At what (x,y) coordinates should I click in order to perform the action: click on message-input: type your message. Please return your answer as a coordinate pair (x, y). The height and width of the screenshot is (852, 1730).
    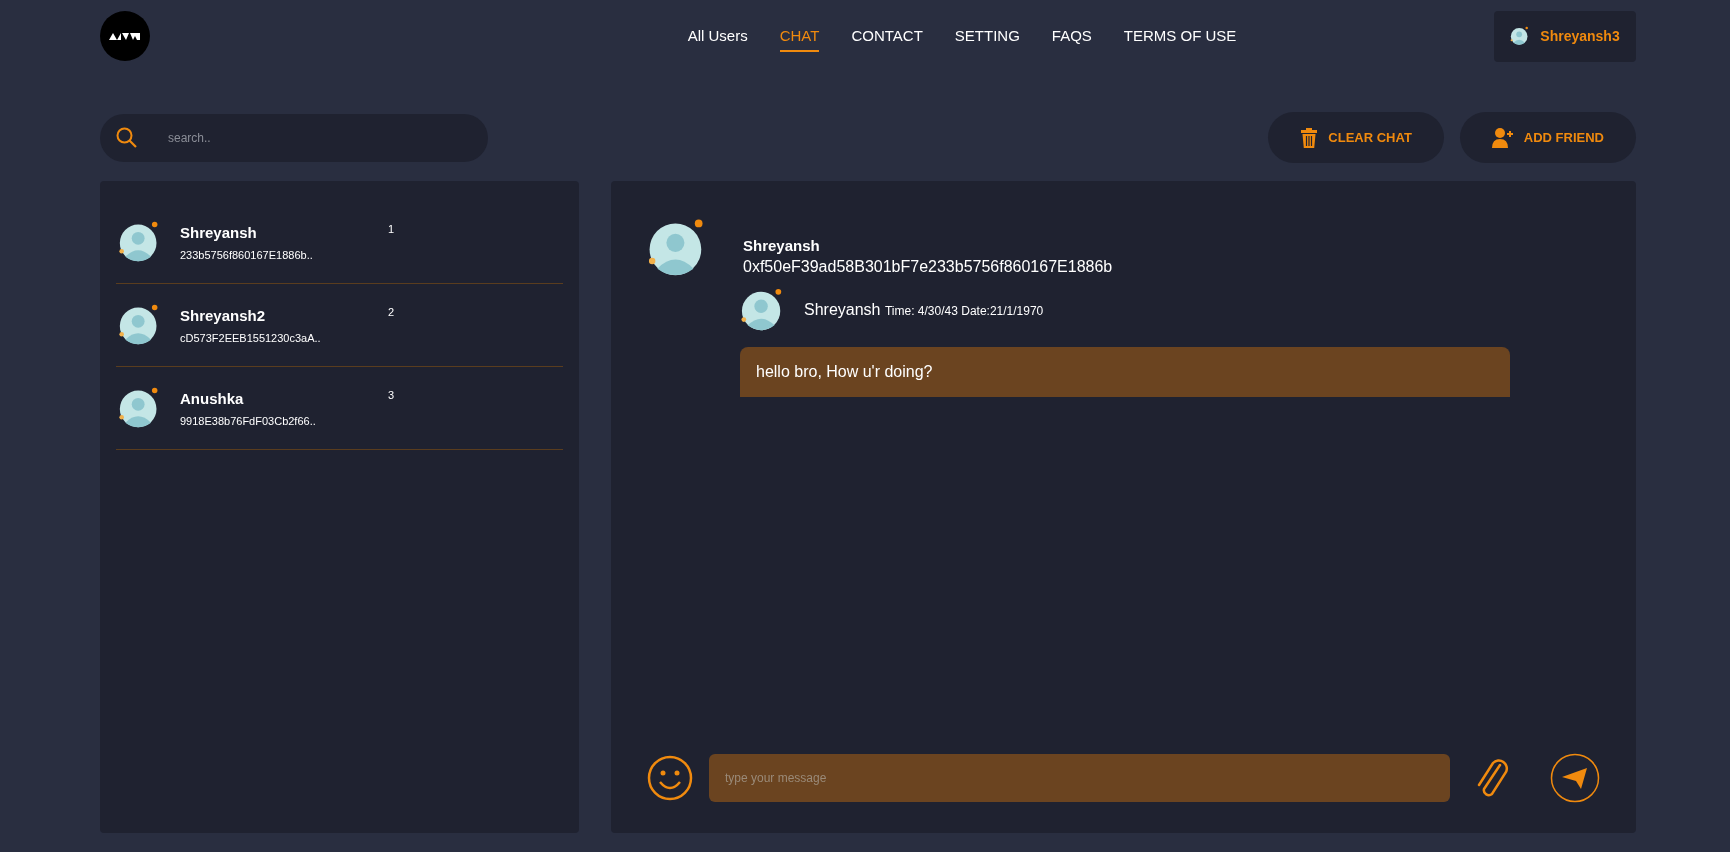
    Looking at the image, I should click on (1079, 778).